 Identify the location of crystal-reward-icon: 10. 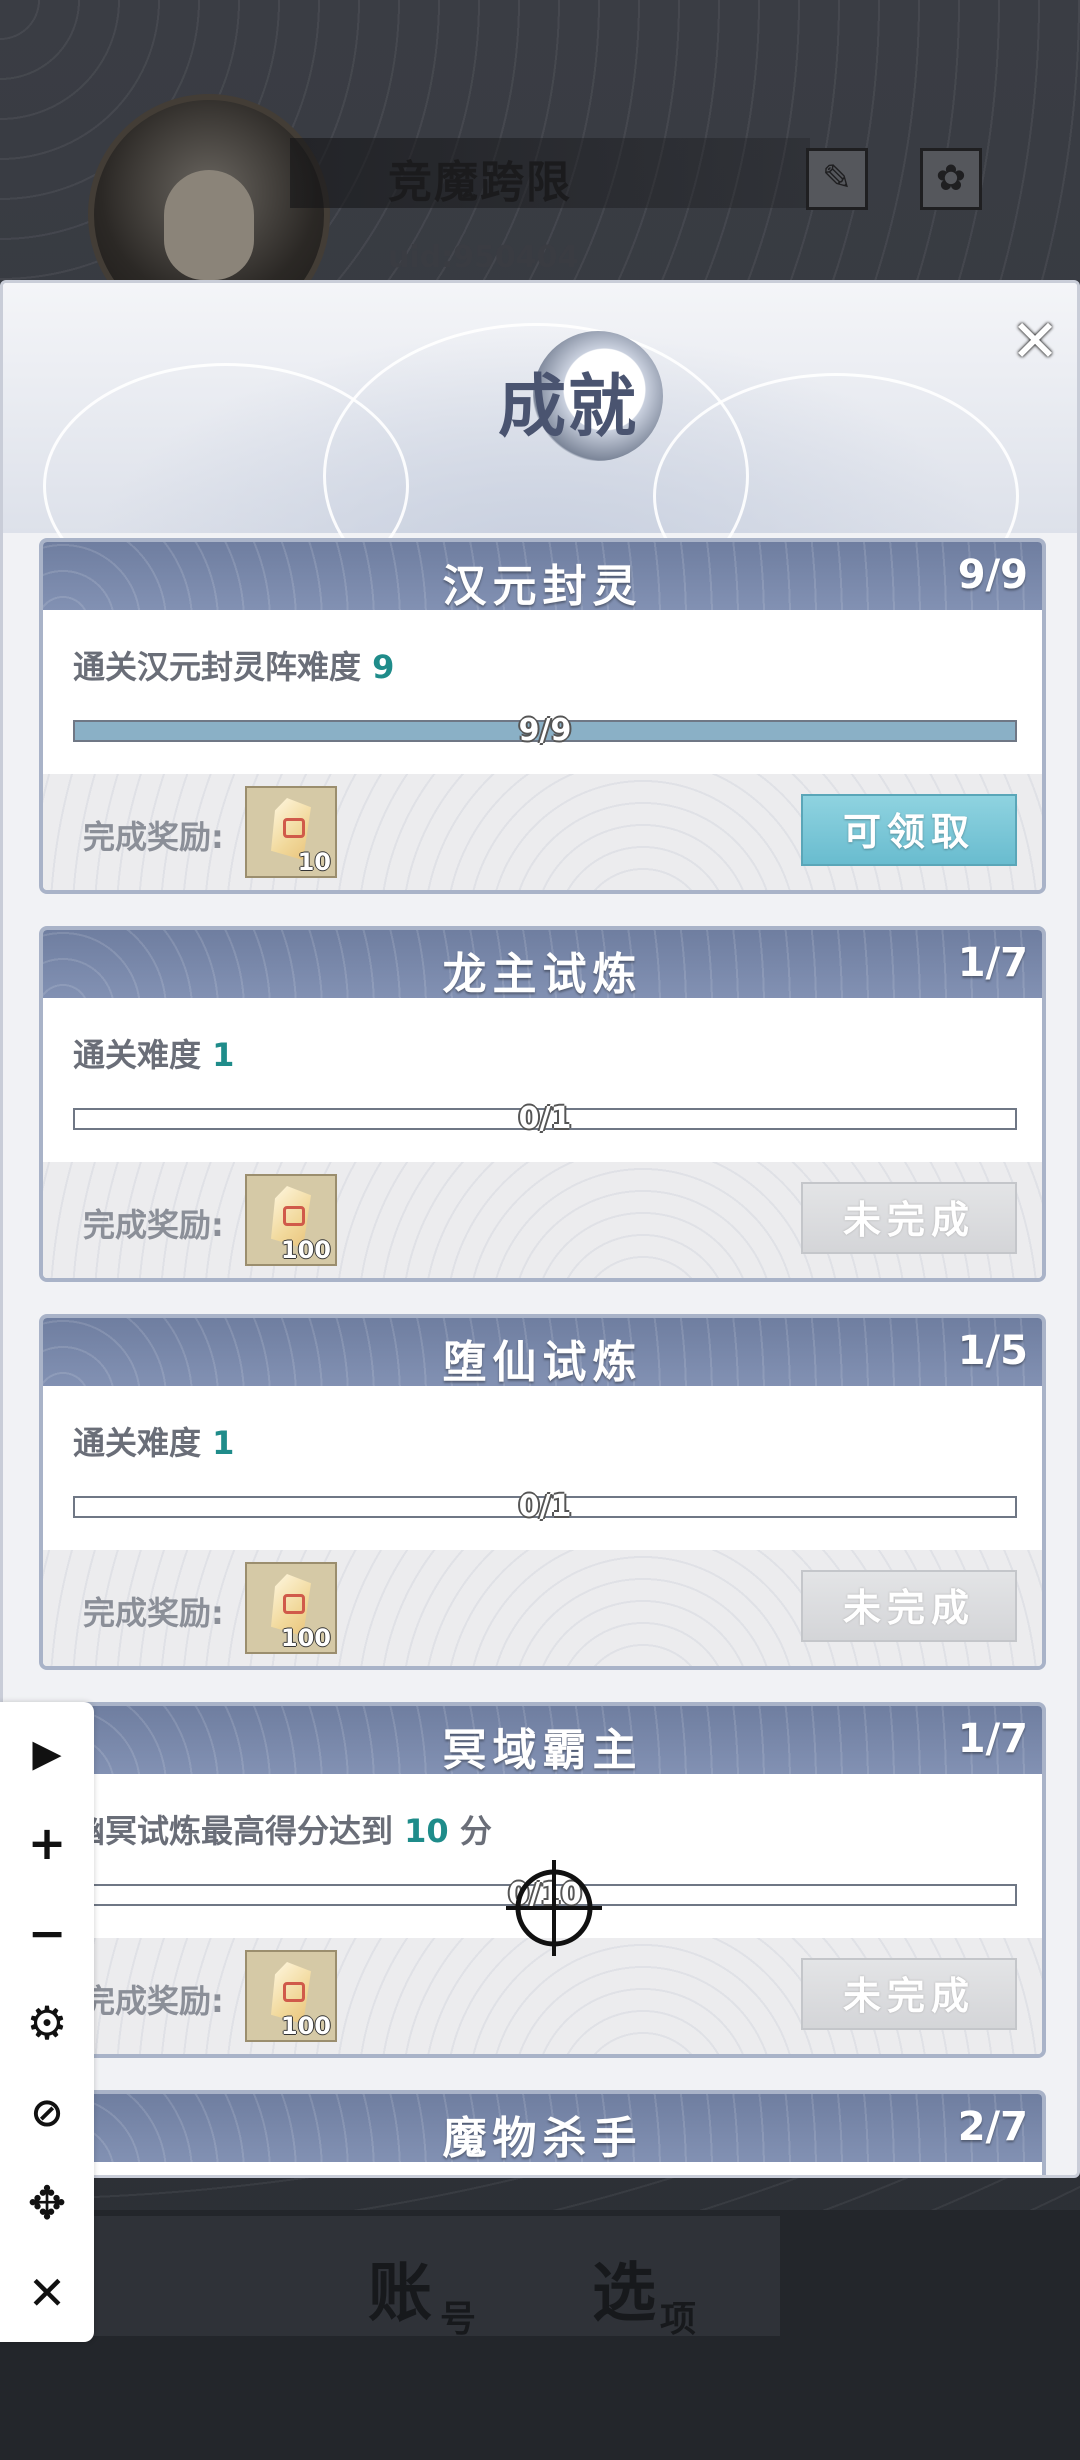
(291, 832).